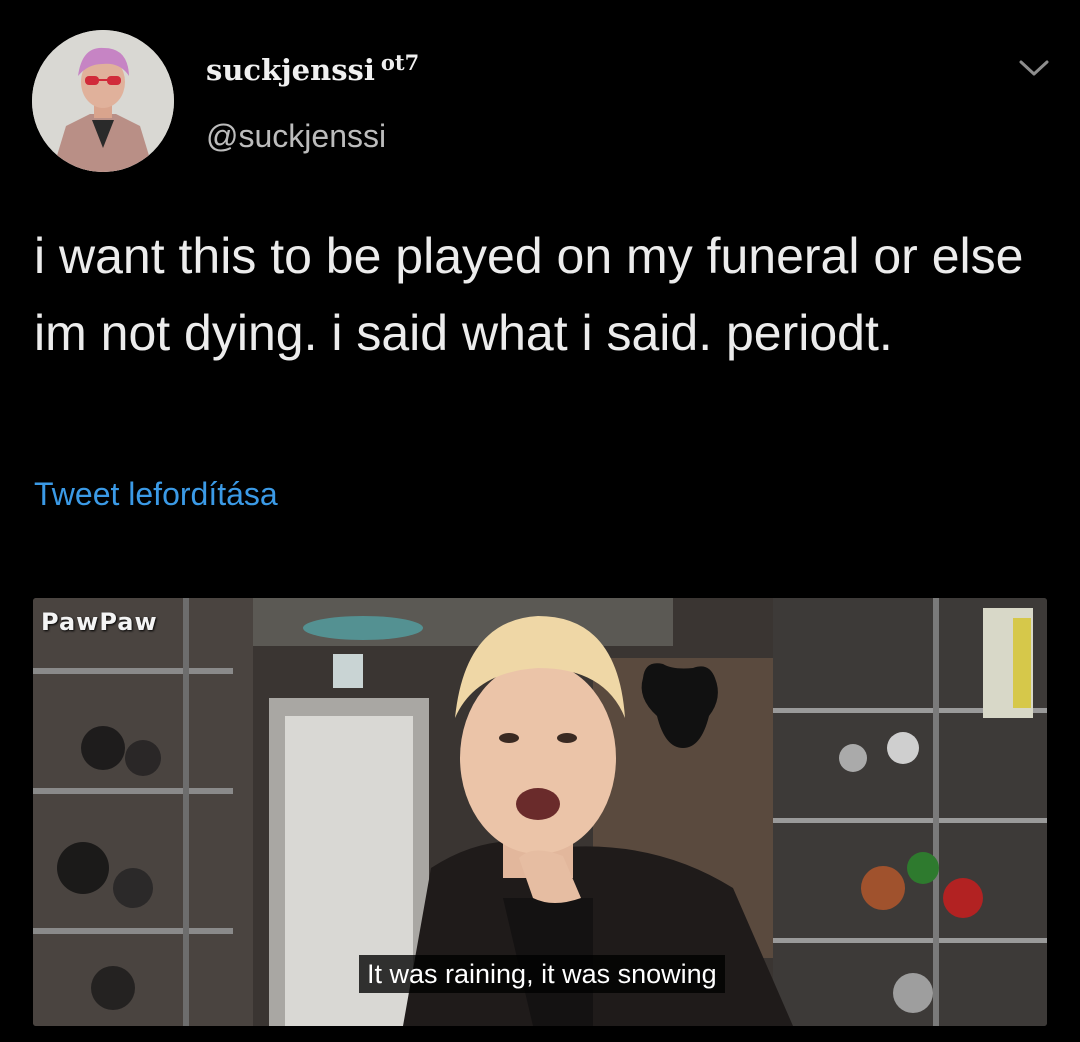 The height and width of the screenshot is (1042, 1080). I want to click on profile-avatar, so click(103, 101).